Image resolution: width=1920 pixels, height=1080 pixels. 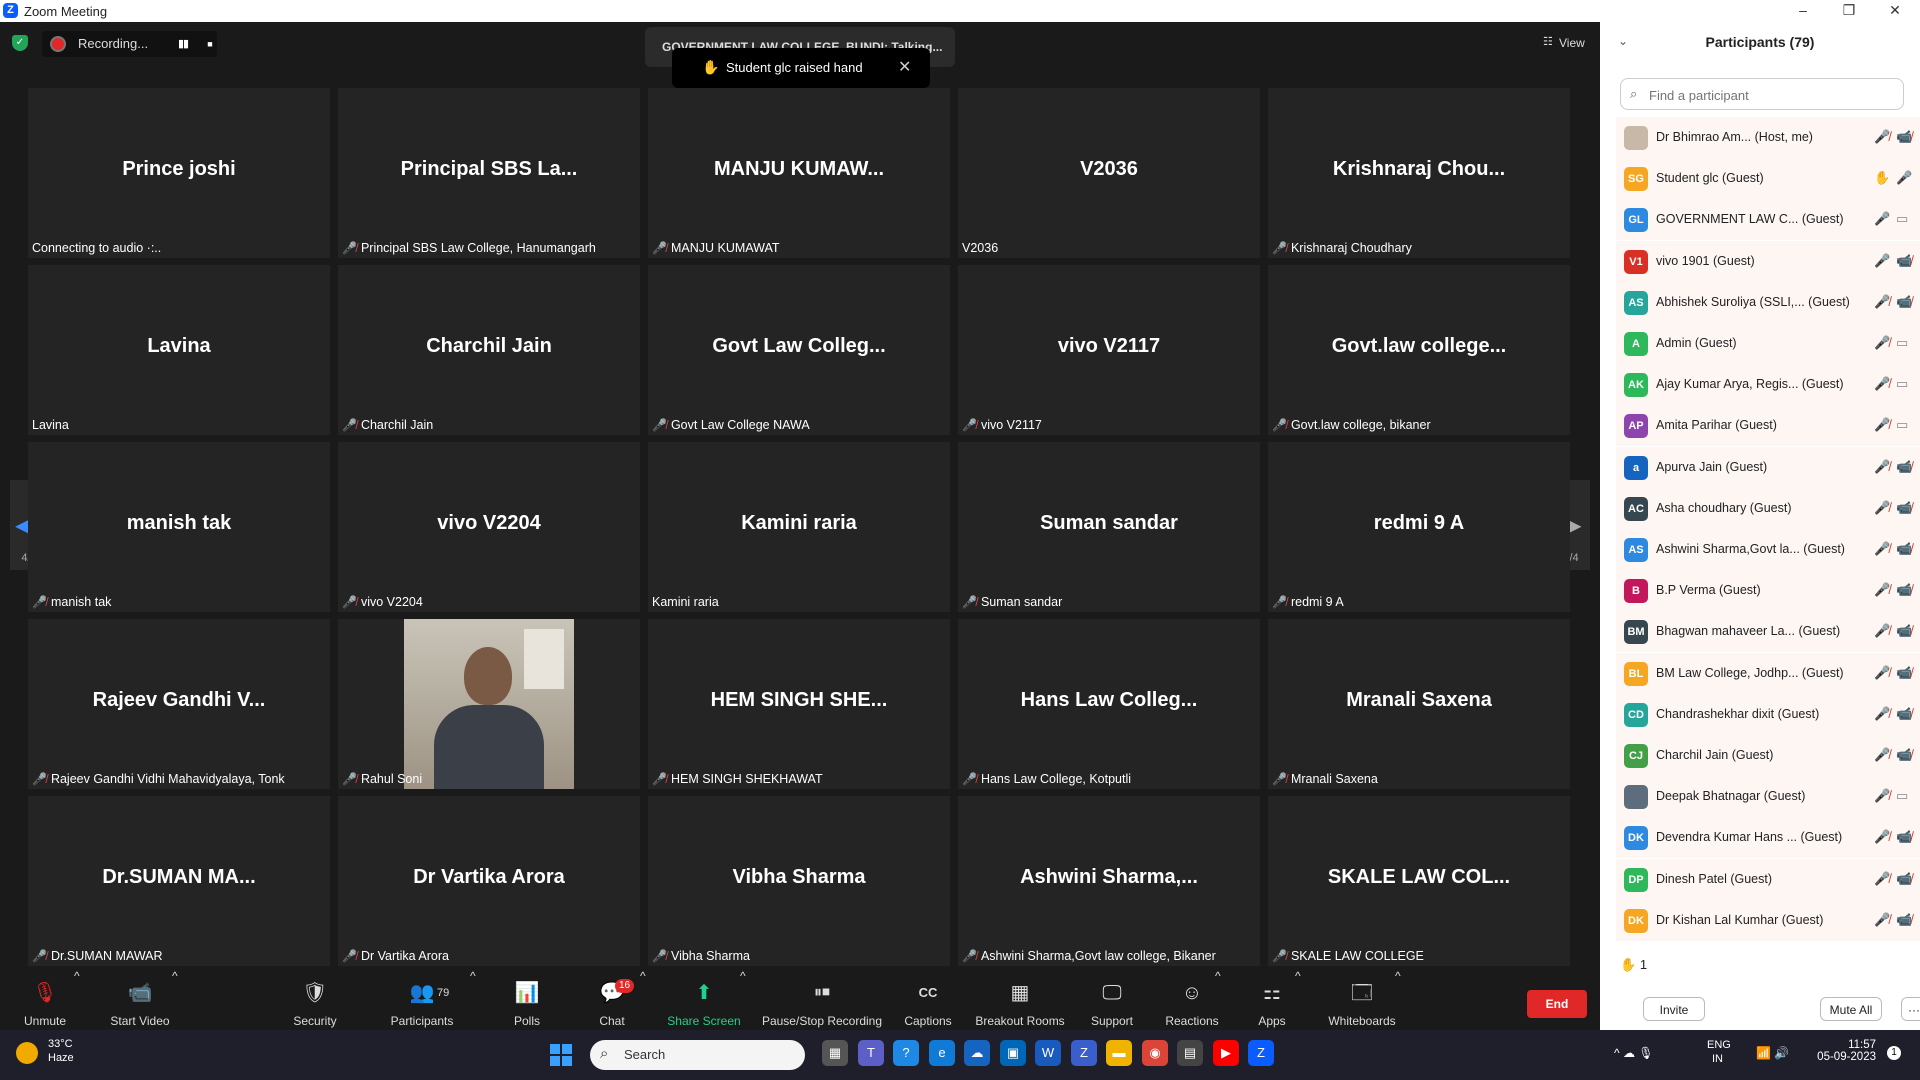 What do you see at coordinates (1192, 999) in the screenshot?
I see `reactions-button: ☺ Reactions` at bounding box center [1192, 999].